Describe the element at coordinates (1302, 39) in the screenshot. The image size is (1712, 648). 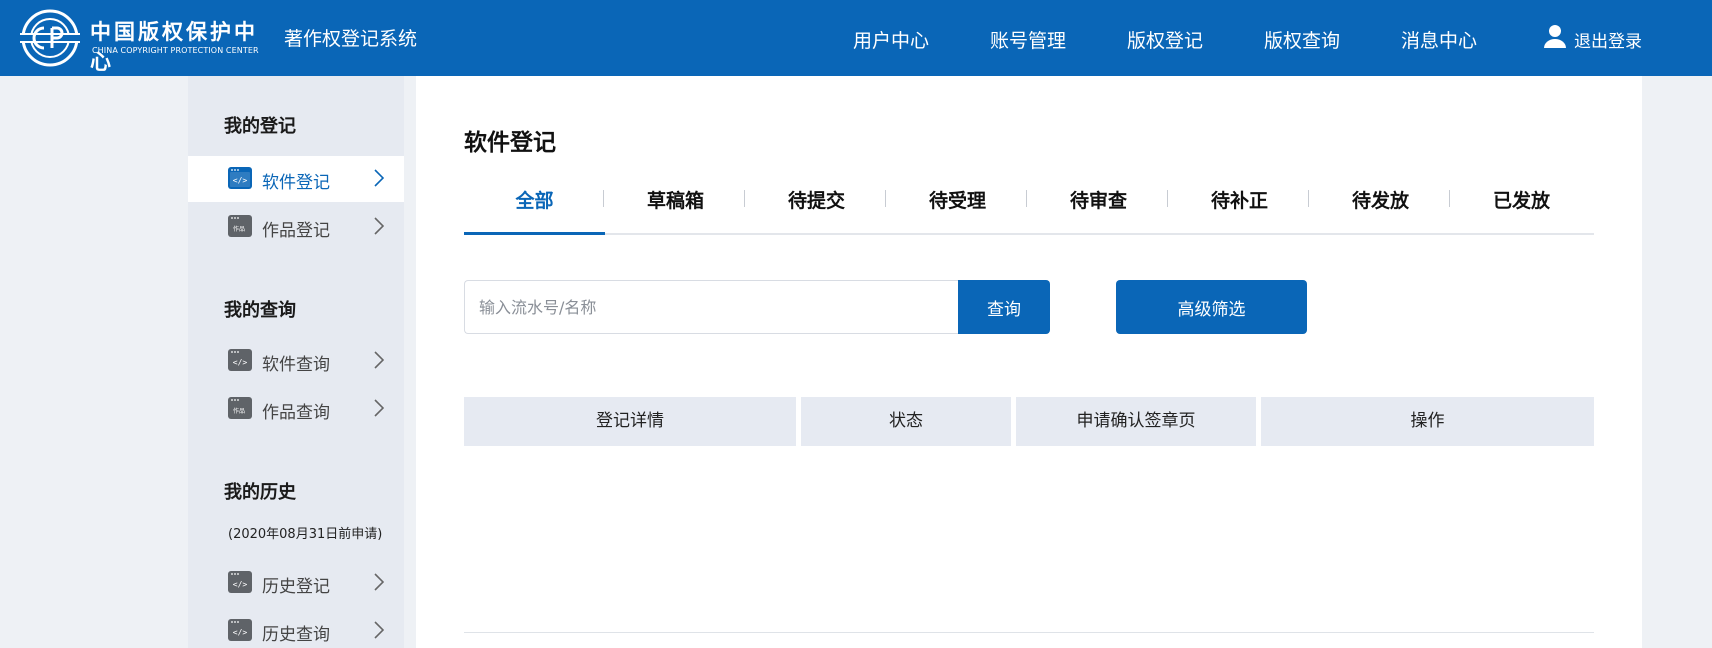
I see `nav-item-copyright-query: 版权查询` at that location.